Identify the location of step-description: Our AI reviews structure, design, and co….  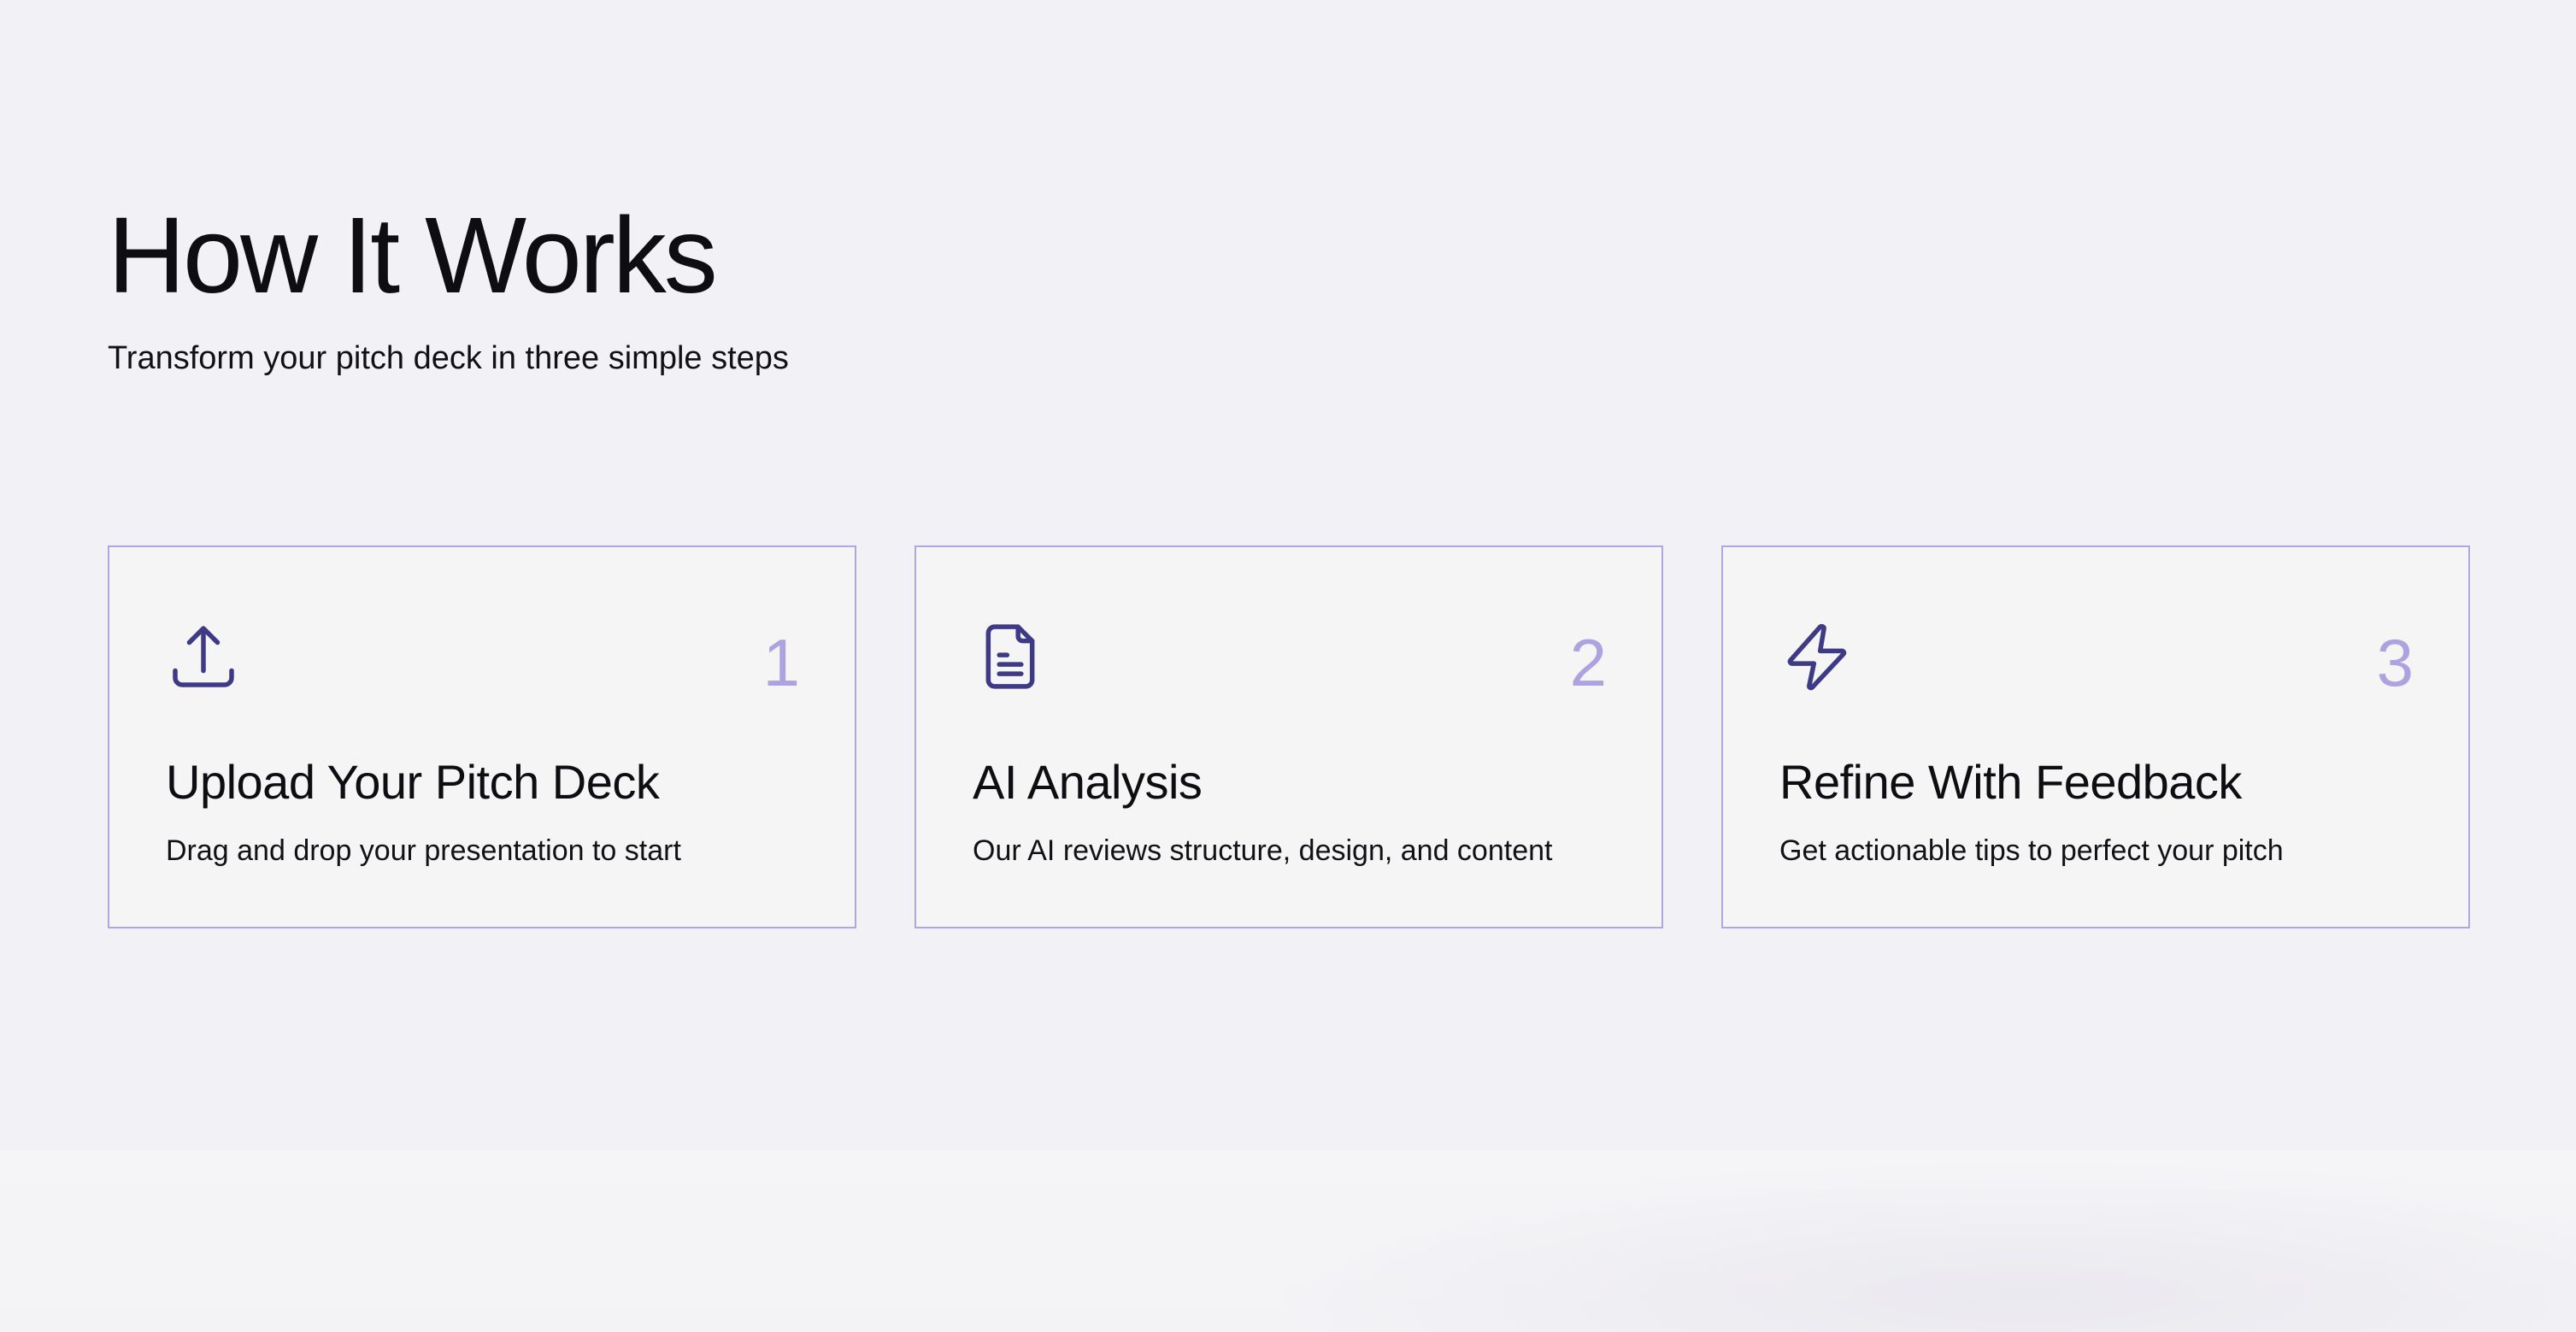
(1263, 850).